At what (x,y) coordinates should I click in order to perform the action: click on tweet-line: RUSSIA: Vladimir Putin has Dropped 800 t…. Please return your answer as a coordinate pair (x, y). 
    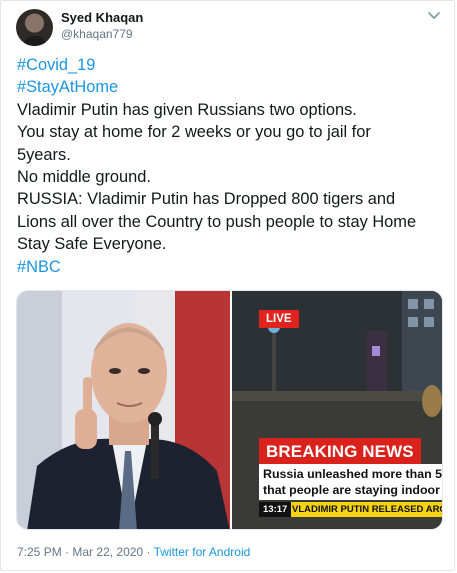
    Looking at the image, I should click on (206, 199).